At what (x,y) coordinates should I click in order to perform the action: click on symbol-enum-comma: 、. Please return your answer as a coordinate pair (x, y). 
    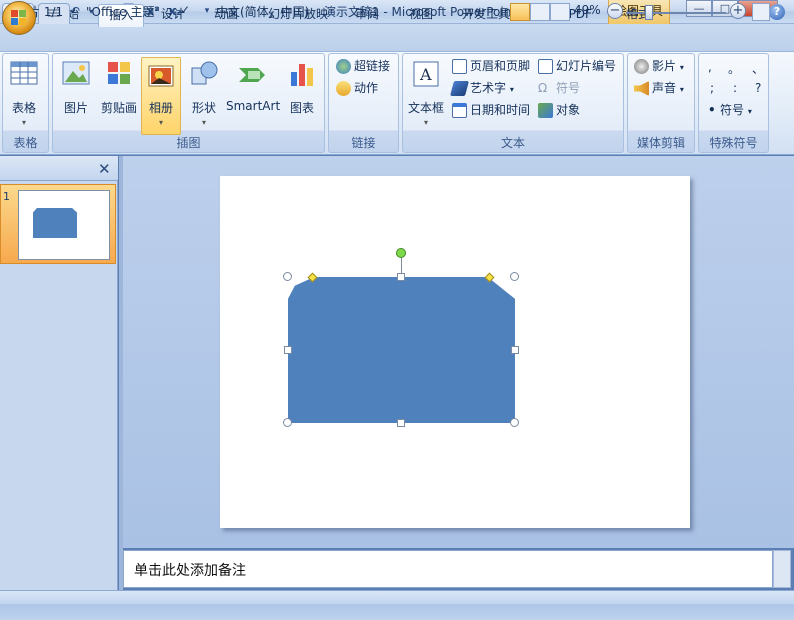
    Looking at the image, I should click on (758, 68).